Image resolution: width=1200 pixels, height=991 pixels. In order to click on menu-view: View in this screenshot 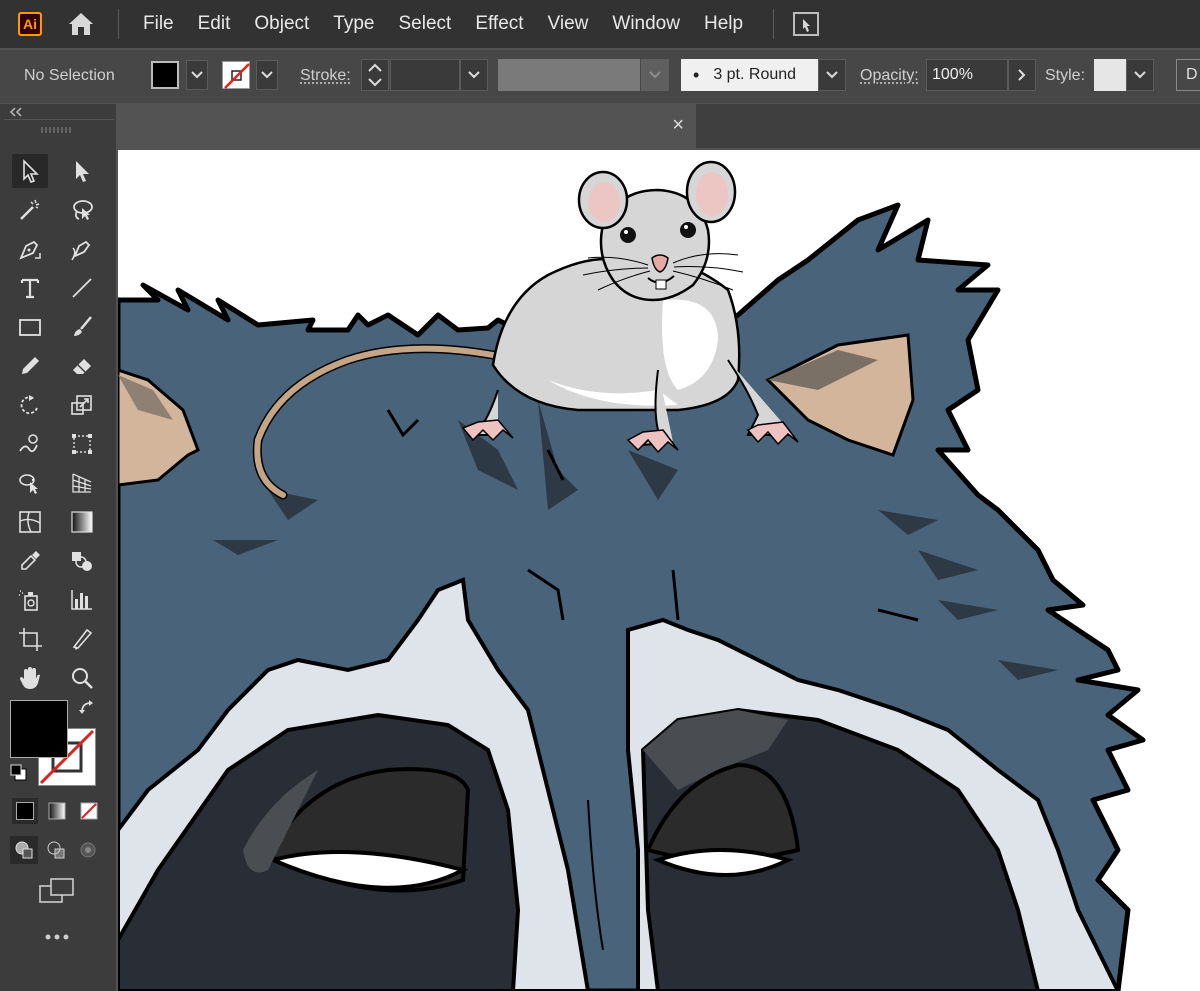, I will do `click(568, 24)`.